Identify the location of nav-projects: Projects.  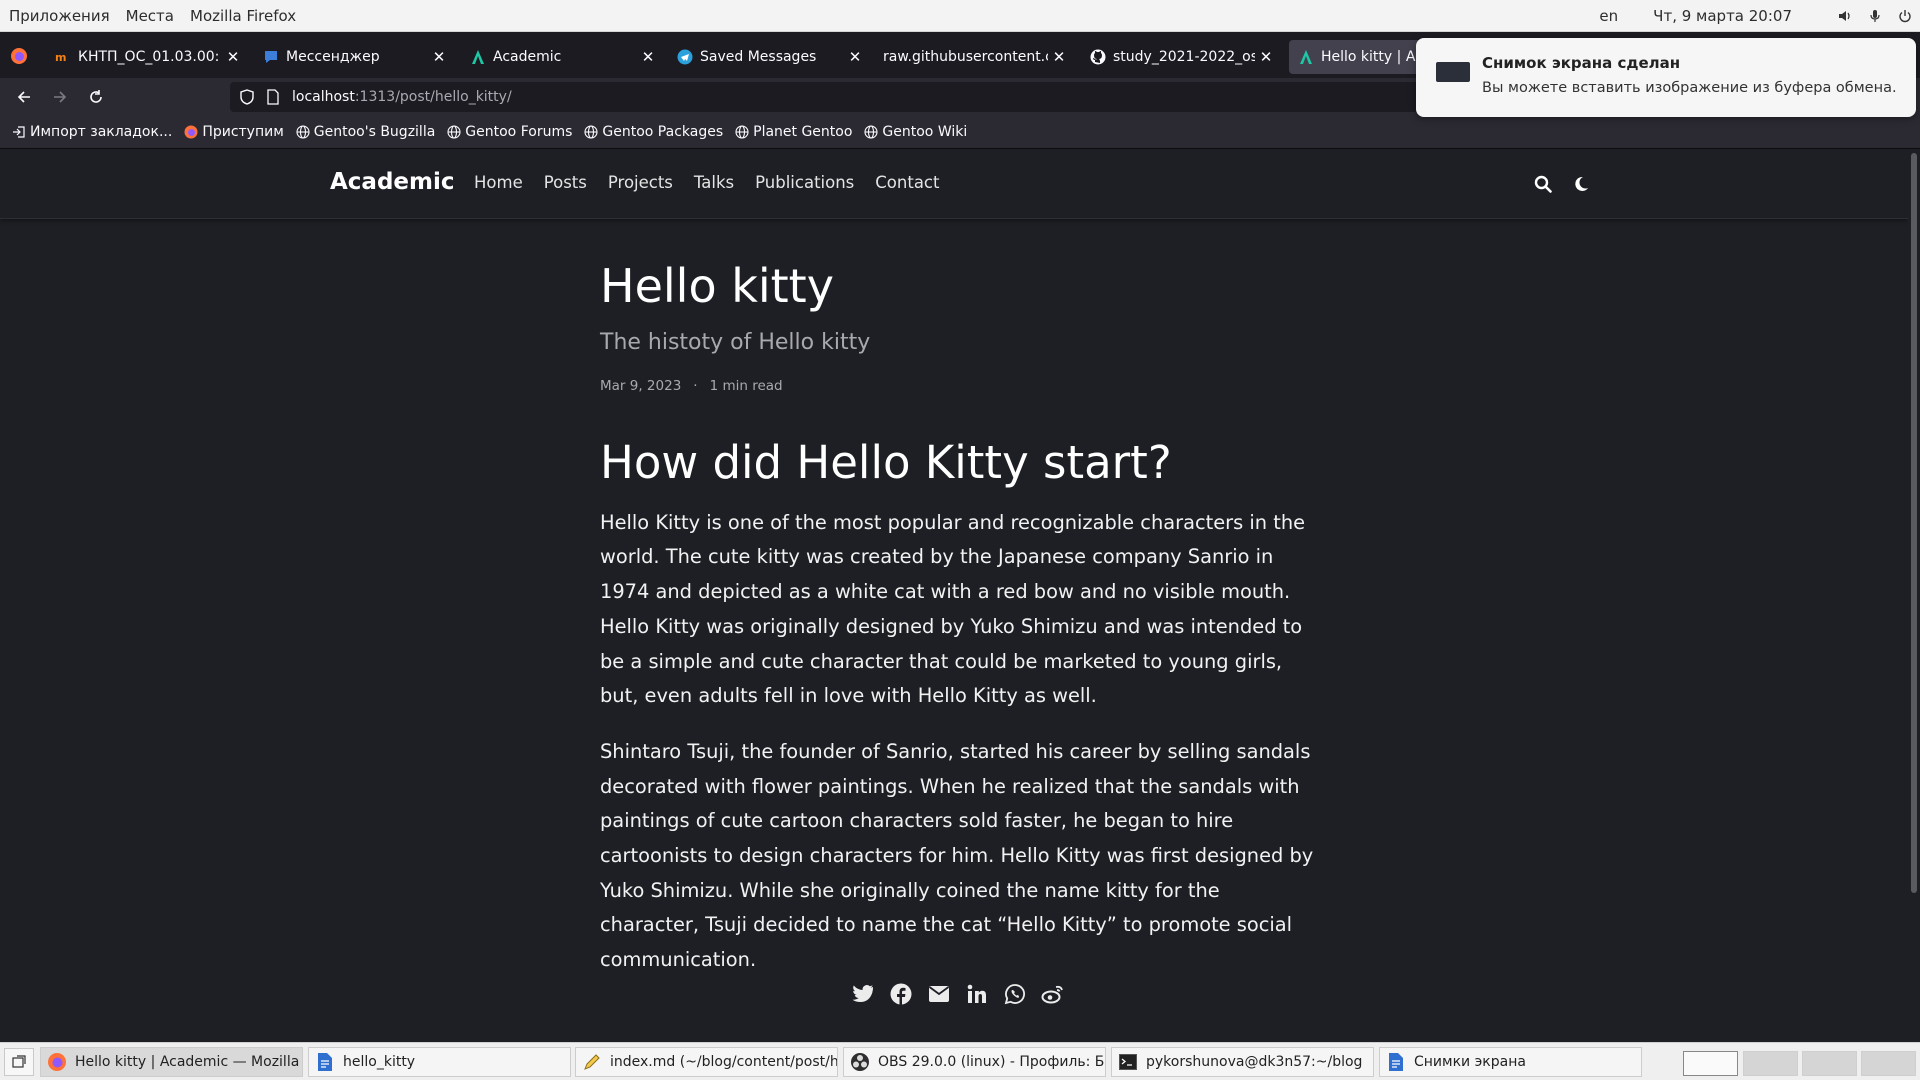
(640, 182).